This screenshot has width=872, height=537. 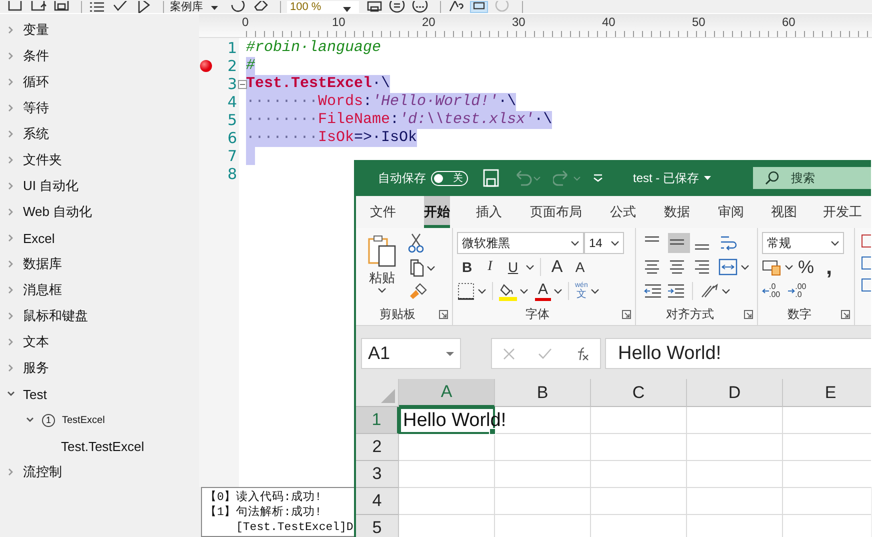 I want to click on font-color-button: A, so click(x=543, y=291).